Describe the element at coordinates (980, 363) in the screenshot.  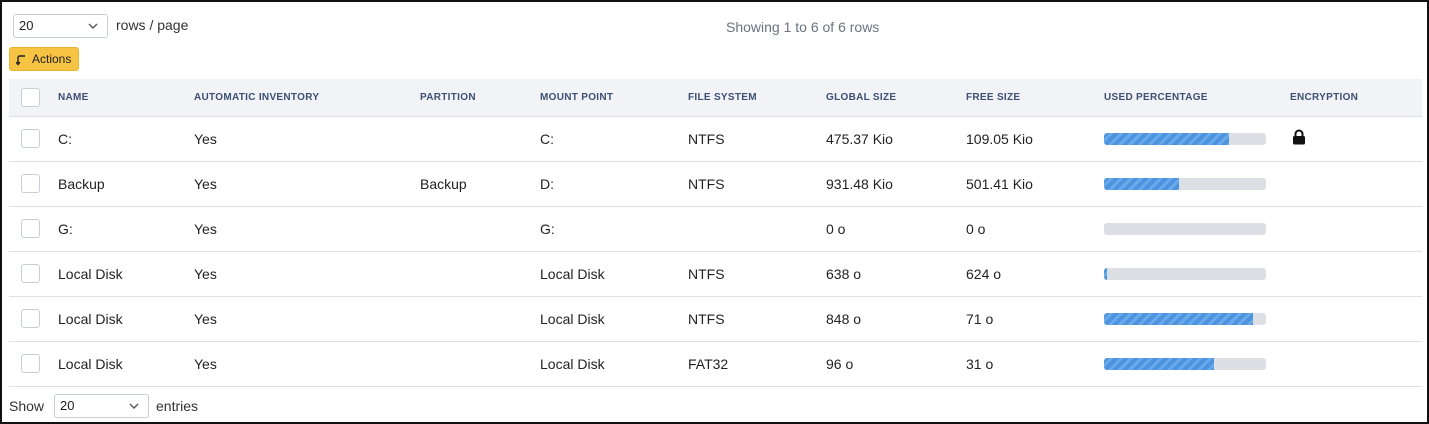
I see `row-free-size: 31 o` at that location.